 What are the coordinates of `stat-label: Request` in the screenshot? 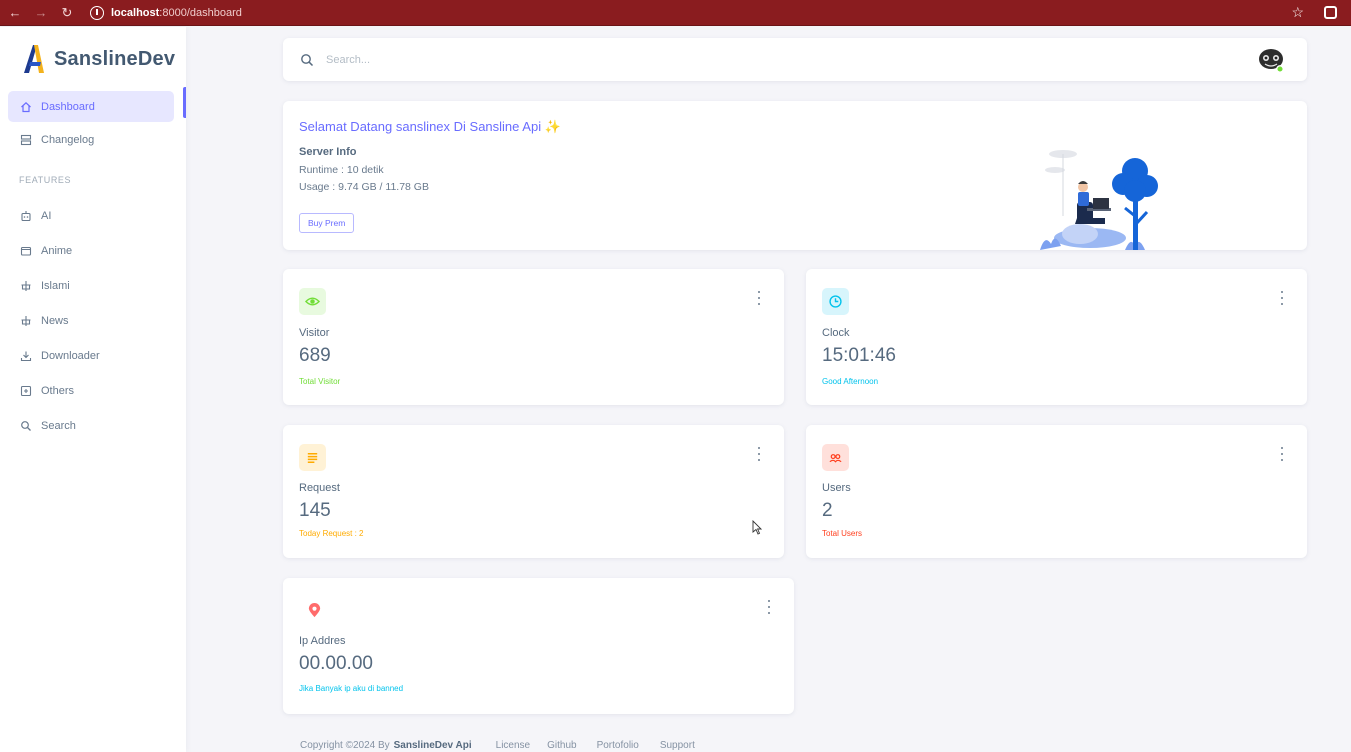 It's located at (319, 488).